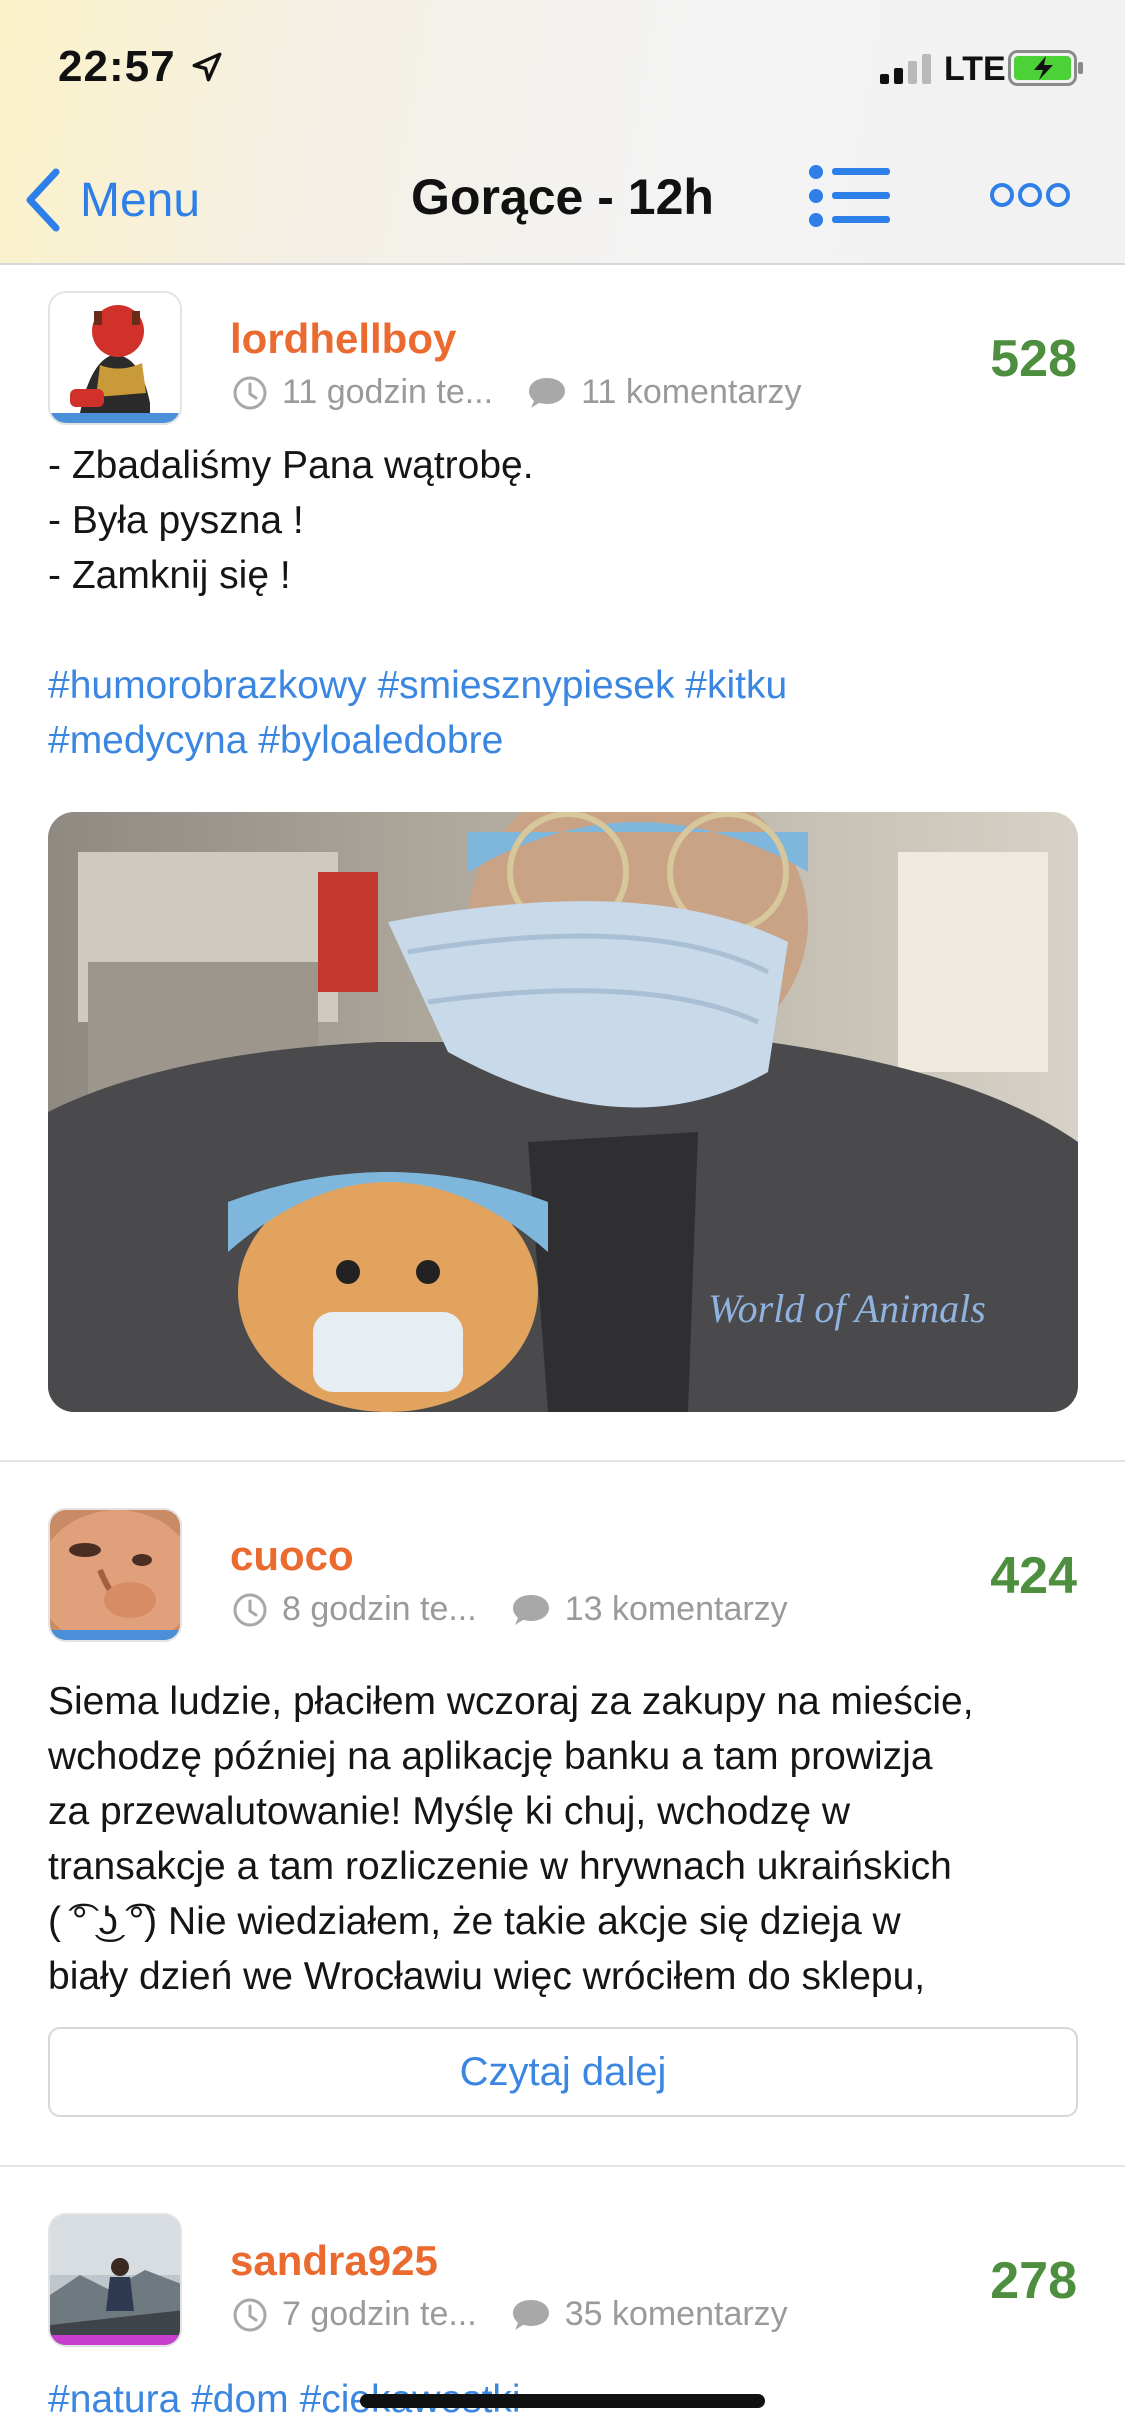 This screenshot has height=2436, width=1125. Describe the element at coordinates (117, 66) in the screenshot. I see `status-time: 22:57` at that location.